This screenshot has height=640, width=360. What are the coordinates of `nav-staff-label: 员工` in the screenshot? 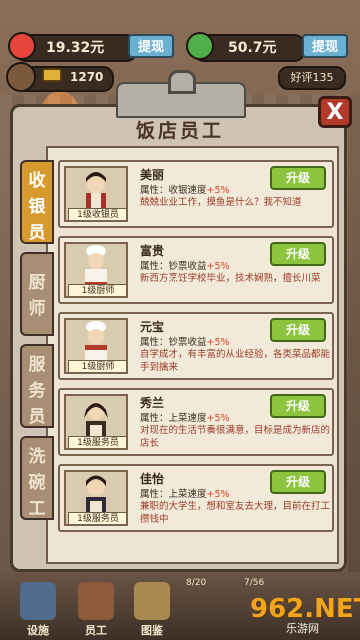 It's located at (96, 630).